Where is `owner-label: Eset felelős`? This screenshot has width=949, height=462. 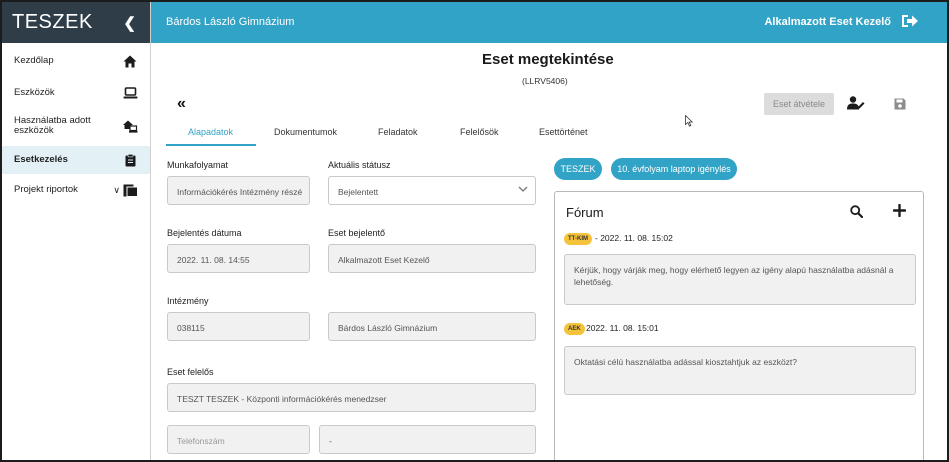
owner-label: Eset felelős is located at coordinates (190, 372).